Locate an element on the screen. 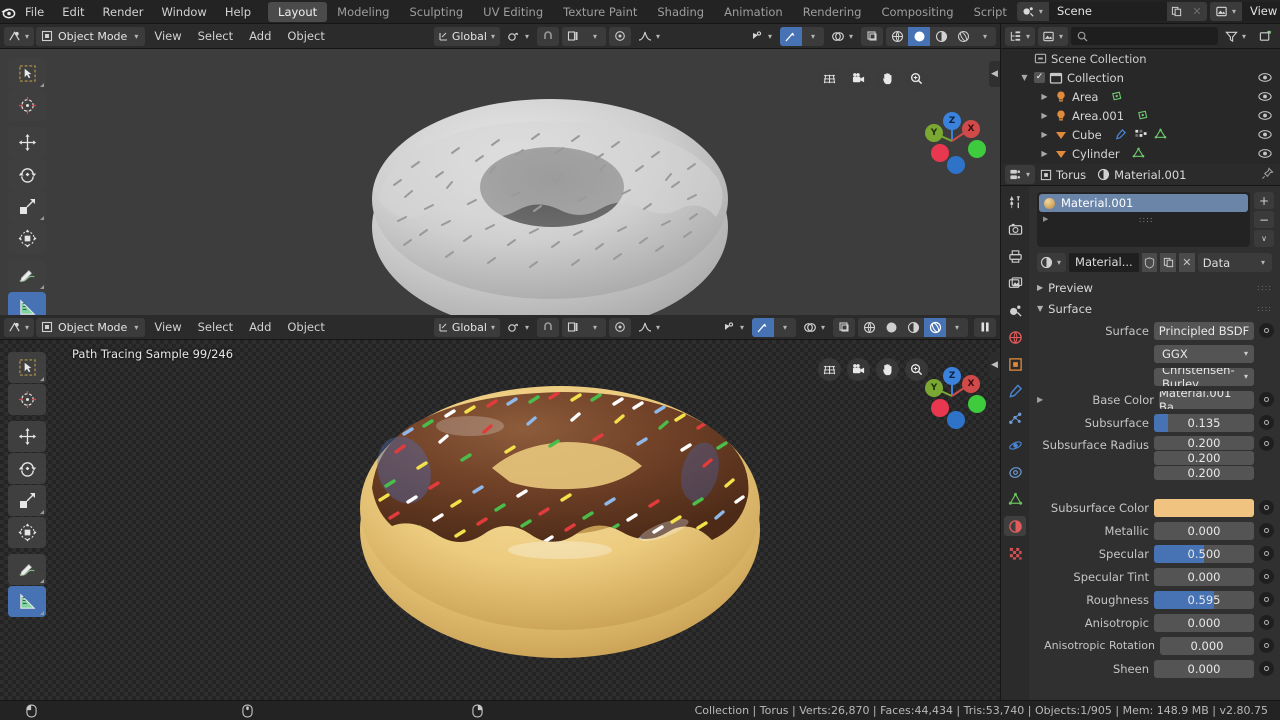 This screenshot has height=720, width=1280. editor-type-icon-top: ▾ is located at coordinates (19, 36).